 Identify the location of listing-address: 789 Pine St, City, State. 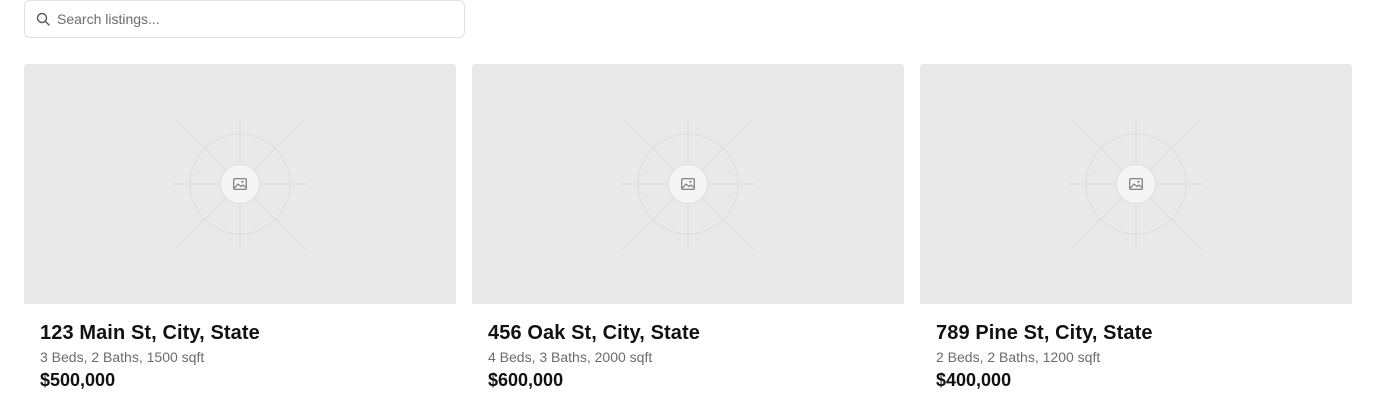
(1044, 333).